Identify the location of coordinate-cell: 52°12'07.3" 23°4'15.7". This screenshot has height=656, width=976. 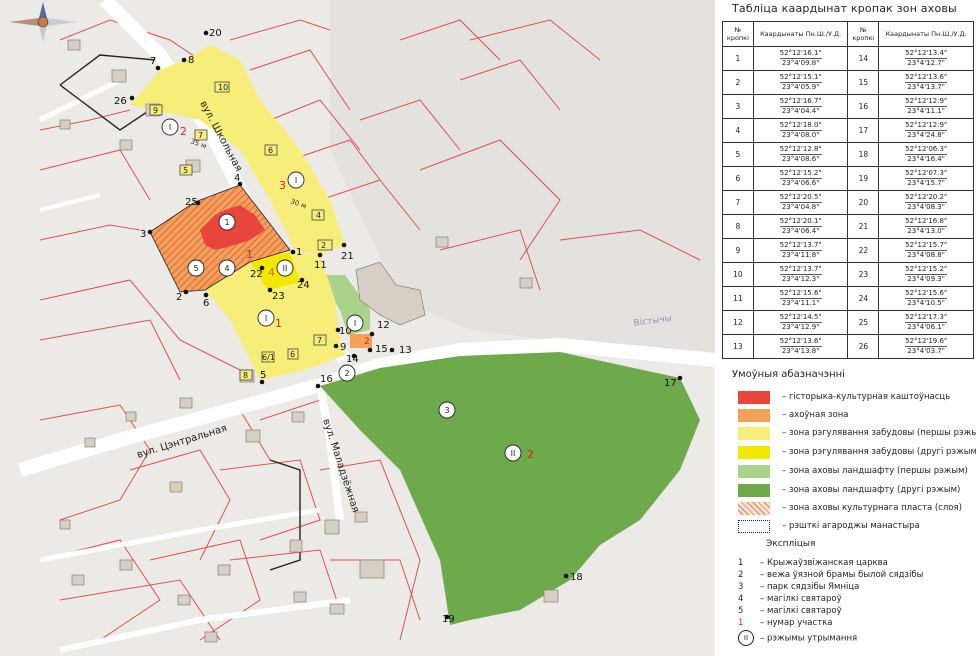
(926, 178).